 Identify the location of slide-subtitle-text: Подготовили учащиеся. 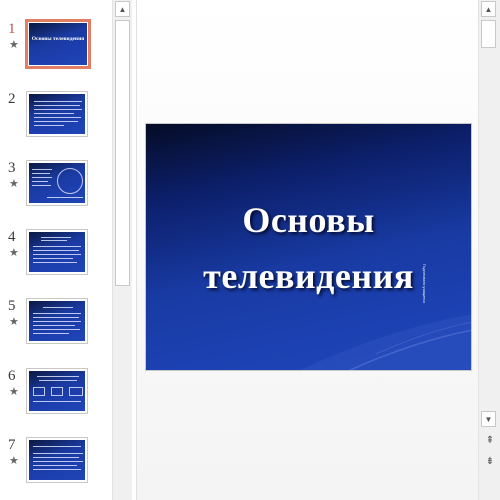
(424, 283).